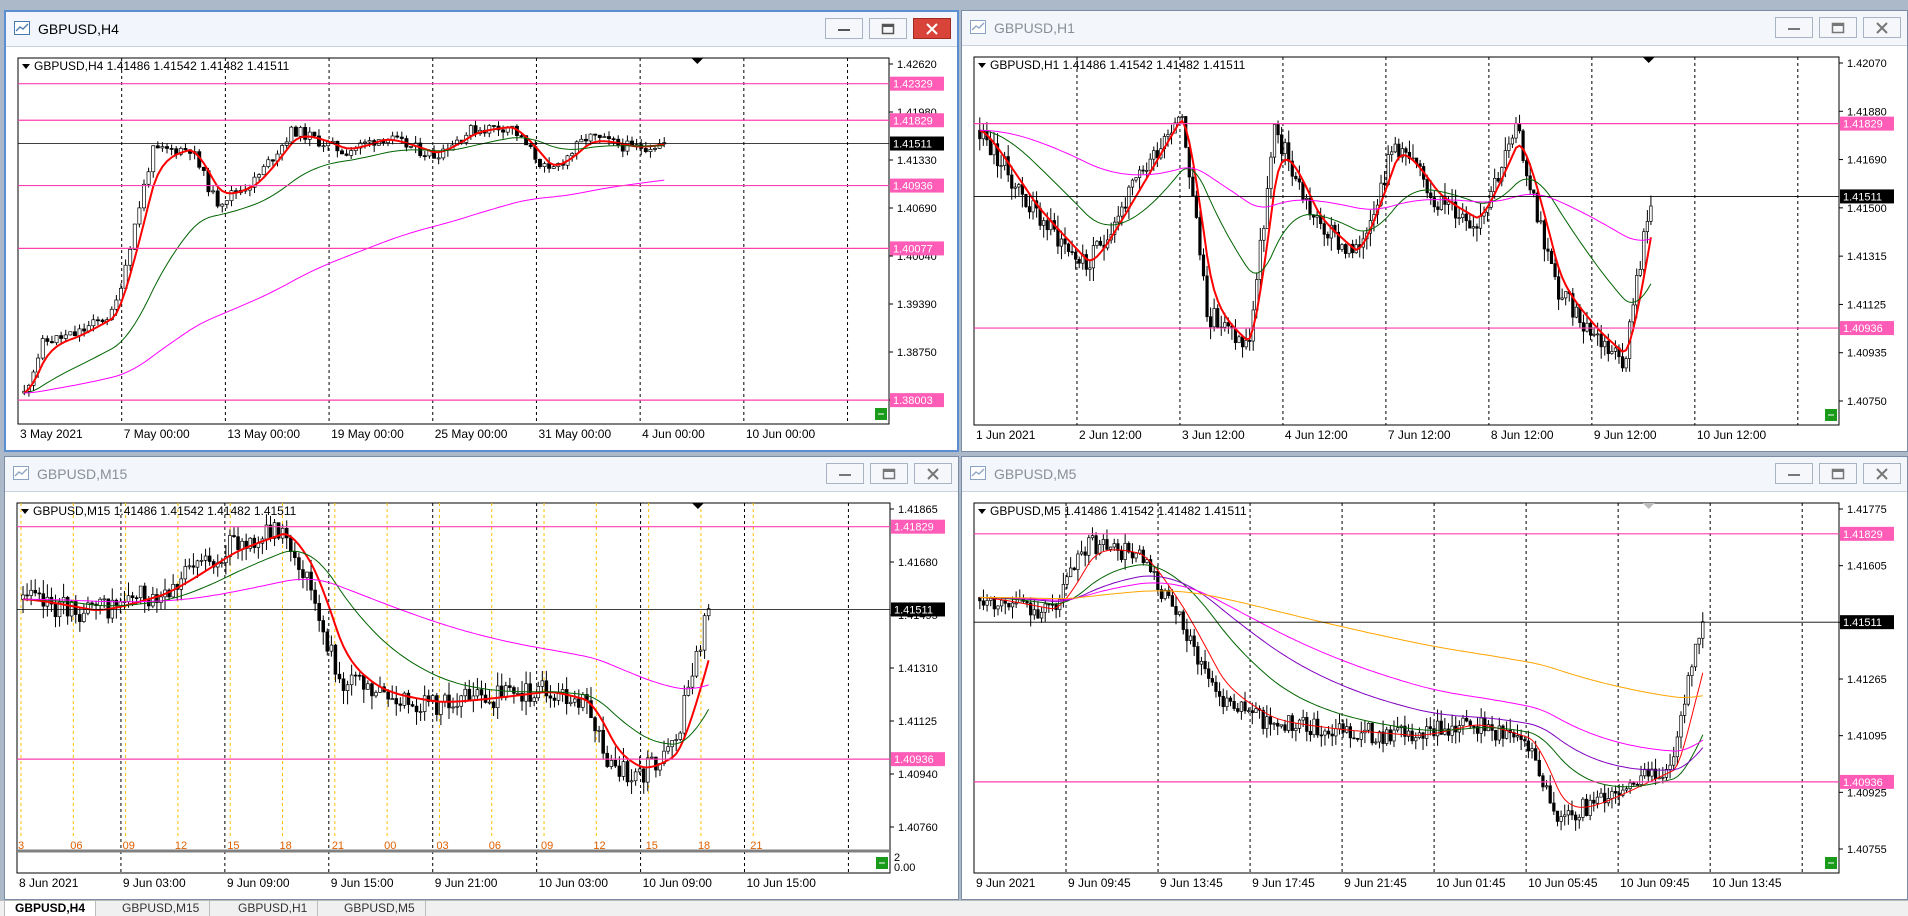 The width and height of the screenshot is (1908, 916). Describe the element at coordinates (50, 908) in the screenshot. I see `tab-gbpusd-h4: GBPUSD,H4` at that location.